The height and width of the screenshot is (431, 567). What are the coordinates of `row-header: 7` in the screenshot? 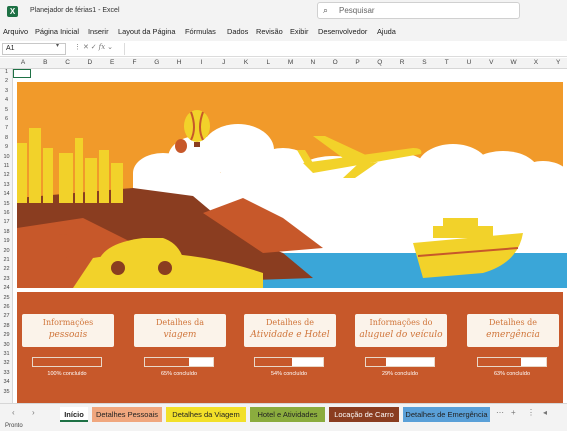 It's located at (6, 128).